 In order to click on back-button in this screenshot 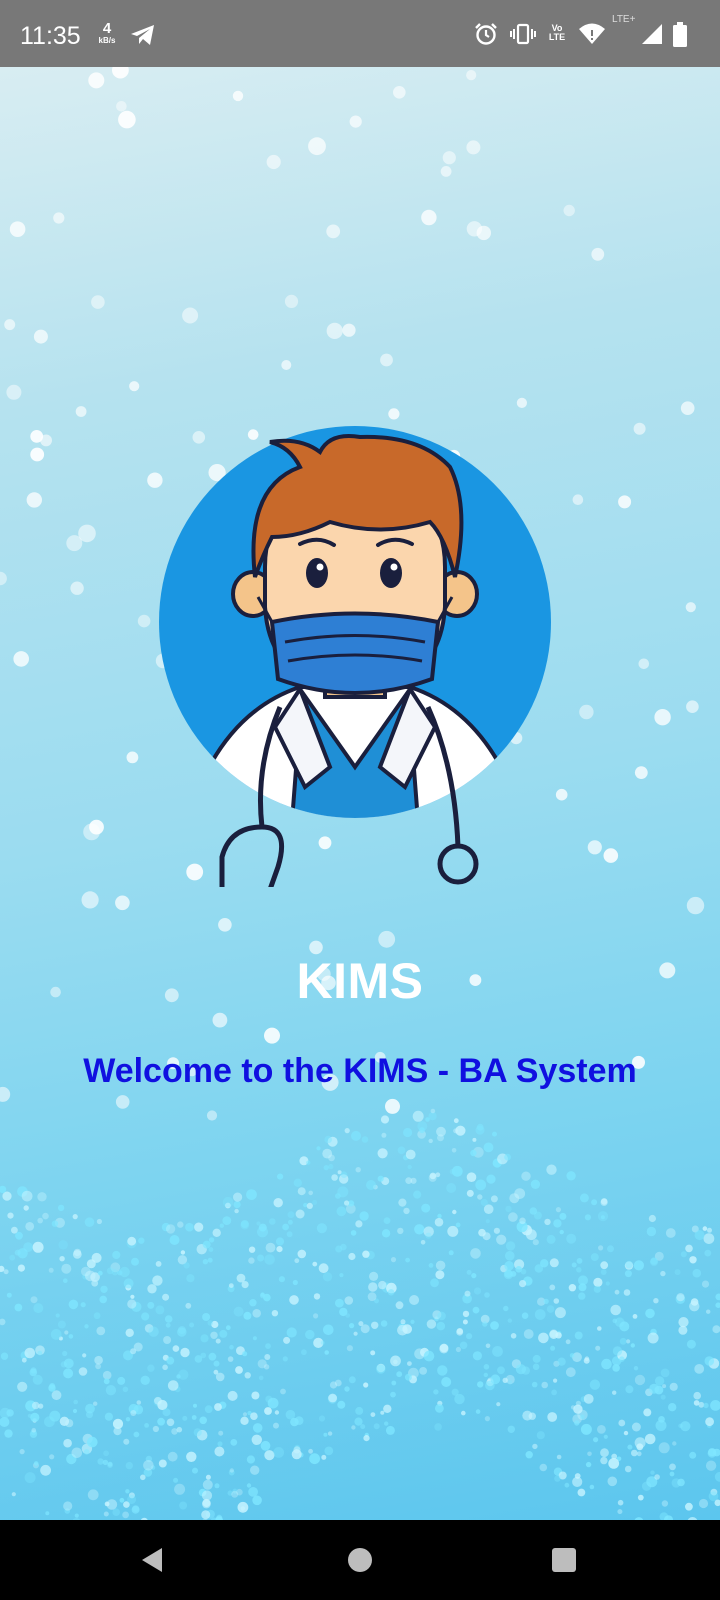, I will do `click(154, 1560)`.